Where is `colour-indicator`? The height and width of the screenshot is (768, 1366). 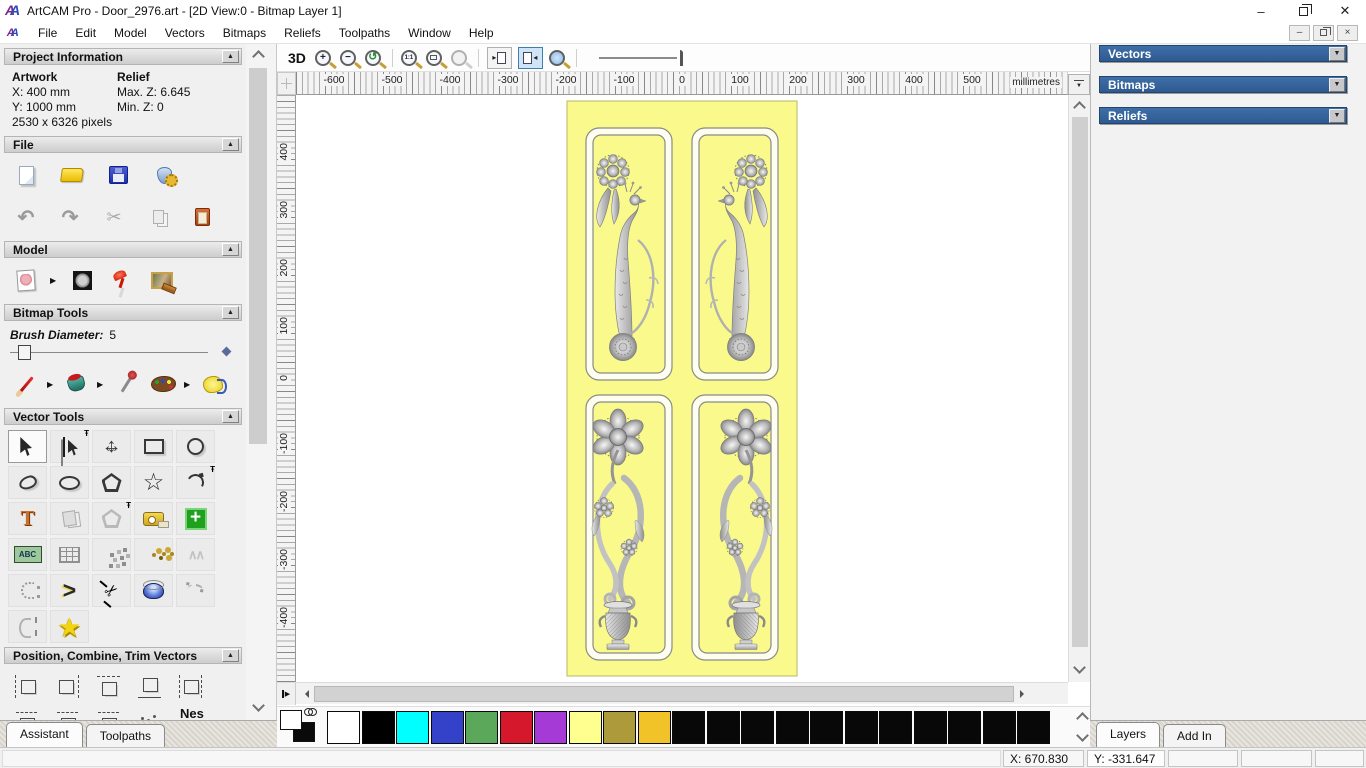
colour-indicator is located at coordinates (302, 727).